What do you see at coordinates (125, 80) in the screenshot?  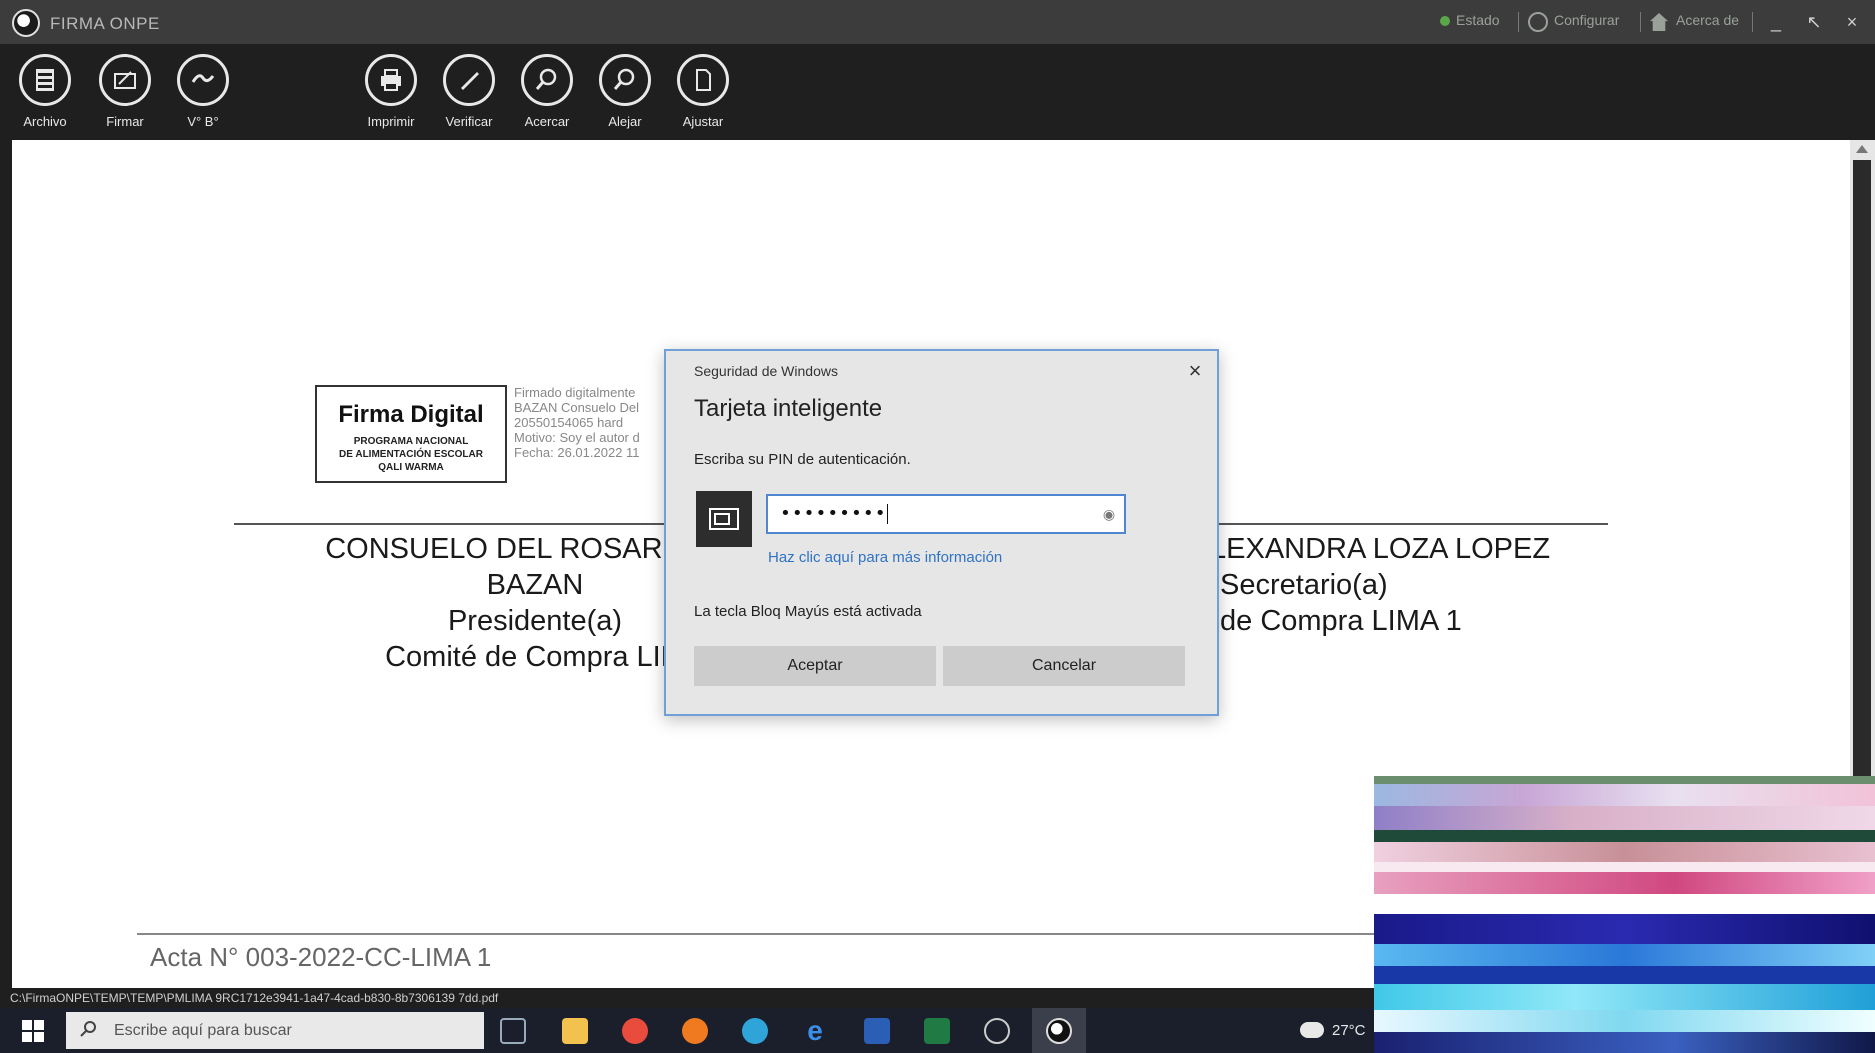 I see `sign-document-icon` at bounding box center [125, 80].